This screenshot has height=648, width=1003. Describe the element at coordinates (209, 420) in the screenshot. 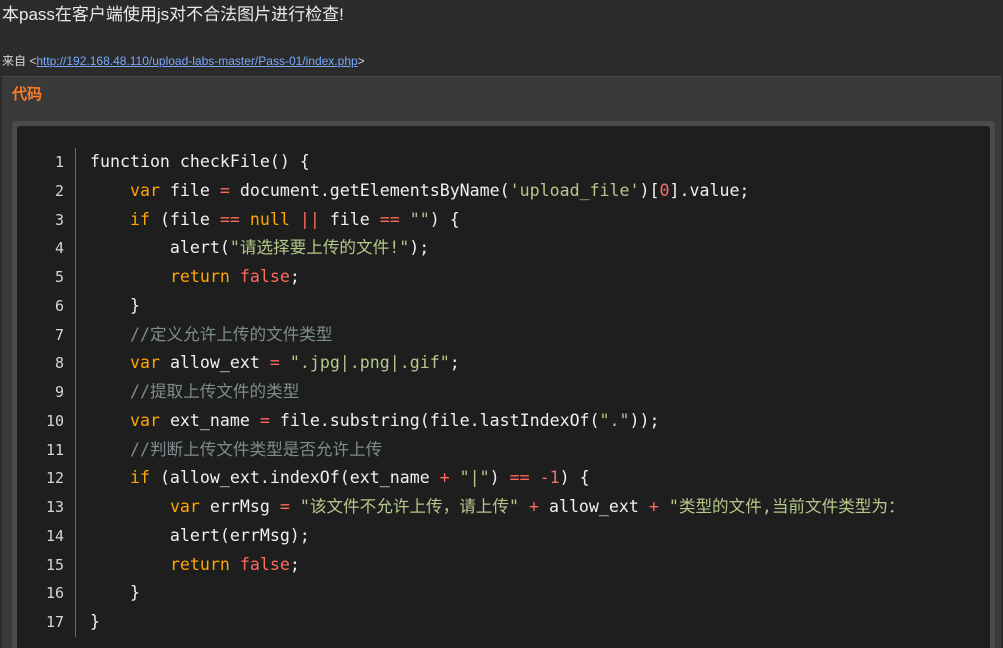

I see `code-token: ext_name` at that location.